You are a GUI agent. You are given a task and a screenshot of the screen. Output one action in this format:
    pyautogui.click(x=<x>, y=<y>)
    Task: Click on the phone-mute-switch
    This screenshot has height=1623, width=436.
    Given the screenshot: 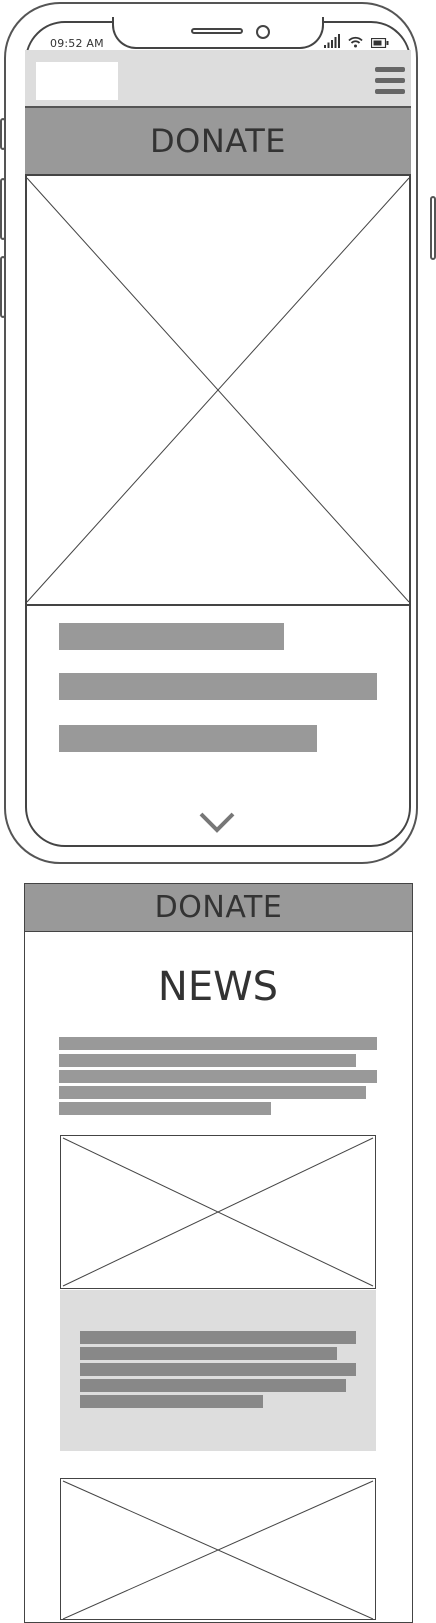 What is the action you would take?
    pyautogui.click(x=3, y=134)
    